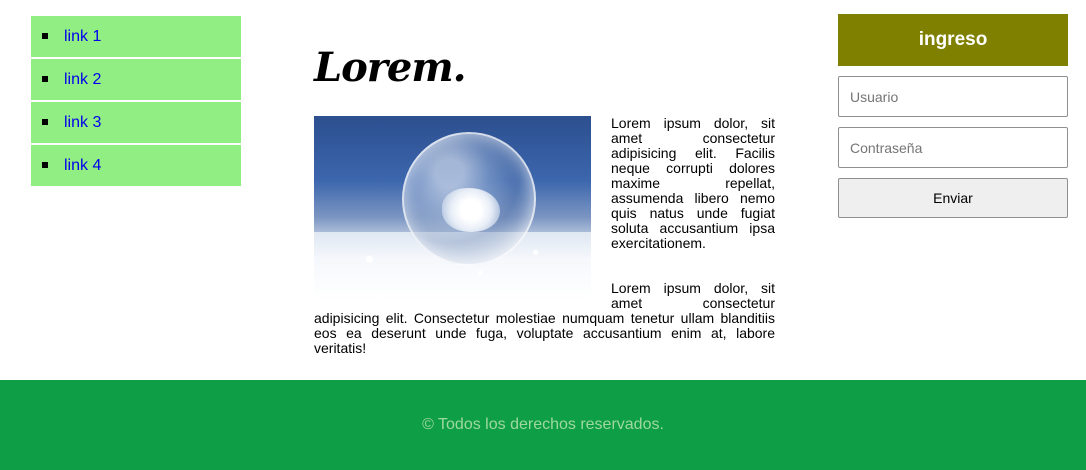  I want to click on sidebar-item-link-4: link 4, so click(136, 165).